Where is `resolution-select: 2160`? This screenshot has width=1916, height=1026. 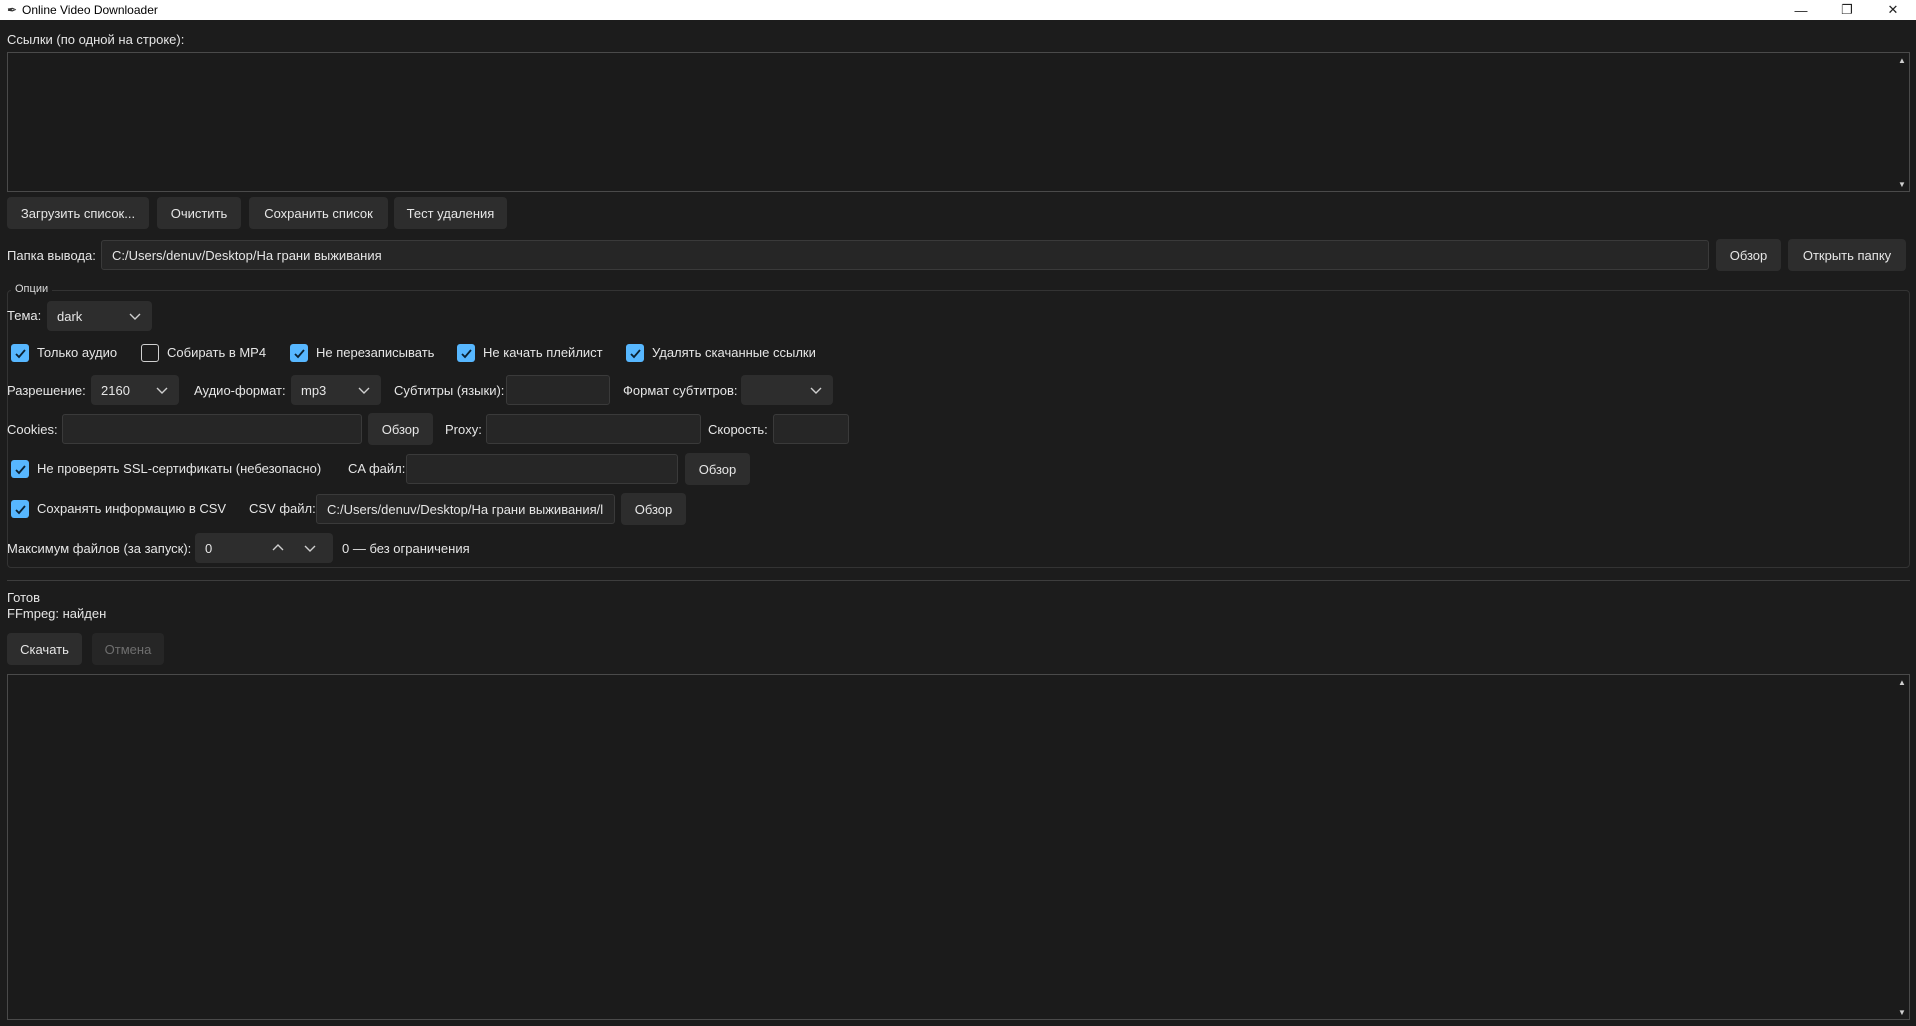
resolution-select: 2160 is located at coordinates (135, 390).